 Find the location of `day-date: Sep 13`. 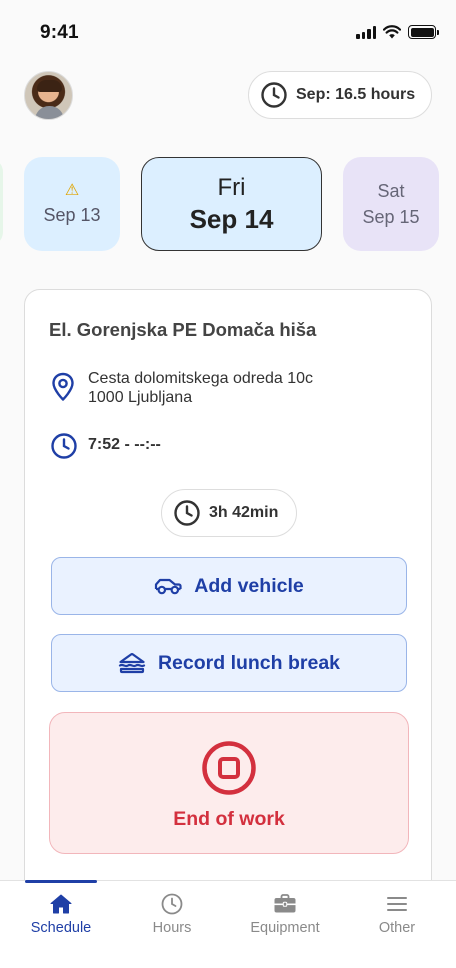

day-date: Sep 13 is located at coordinates (72, 214).